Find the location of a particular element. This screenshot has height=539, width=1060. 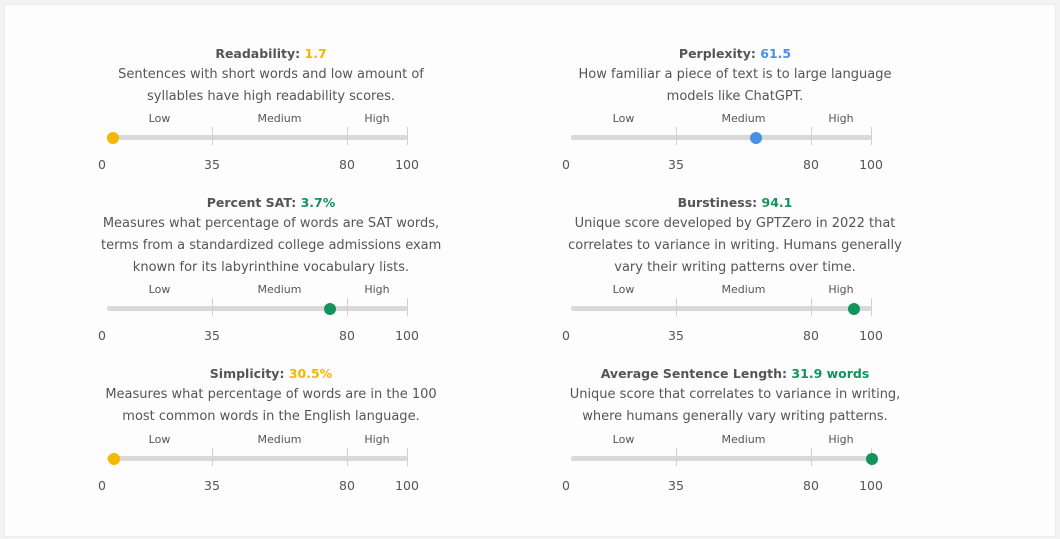

metric-label: Perplexity: is located at coordinates (717, 53).